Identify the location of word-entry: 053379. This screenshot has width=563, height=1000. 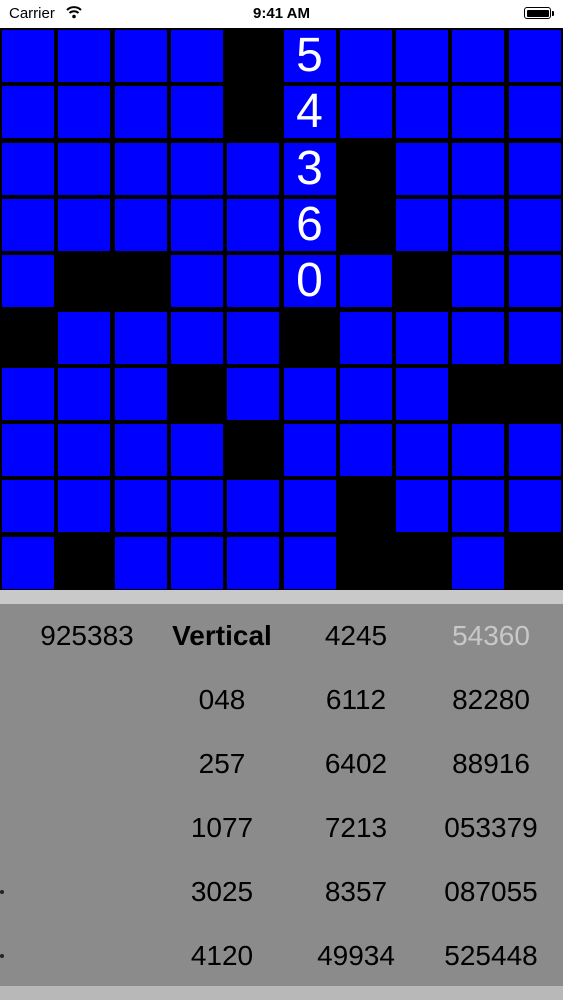
(491, 828).